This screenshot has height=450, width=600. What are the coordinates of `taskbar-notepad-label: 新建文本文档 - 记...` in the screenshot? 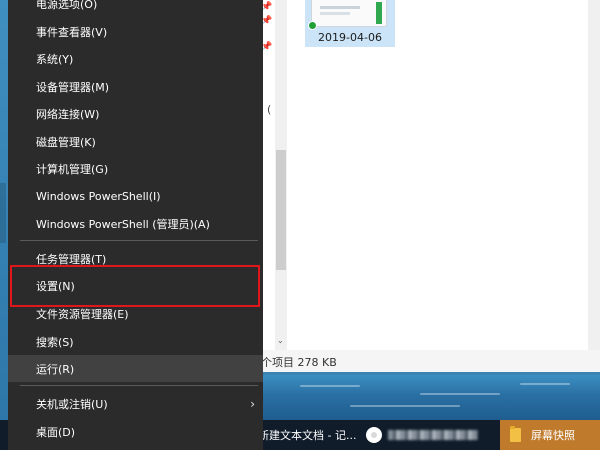 It's located at (307, 435).